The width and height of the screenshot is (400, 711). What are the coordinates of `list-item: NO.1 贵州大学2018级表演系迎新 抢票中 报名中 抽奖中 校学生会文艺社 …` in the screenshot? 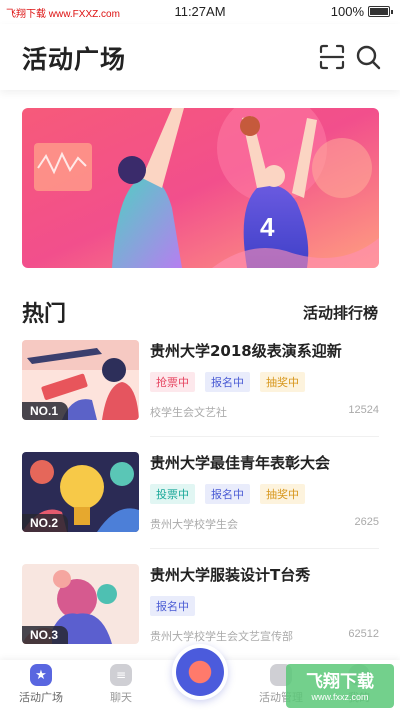 It's located at (200, 386).